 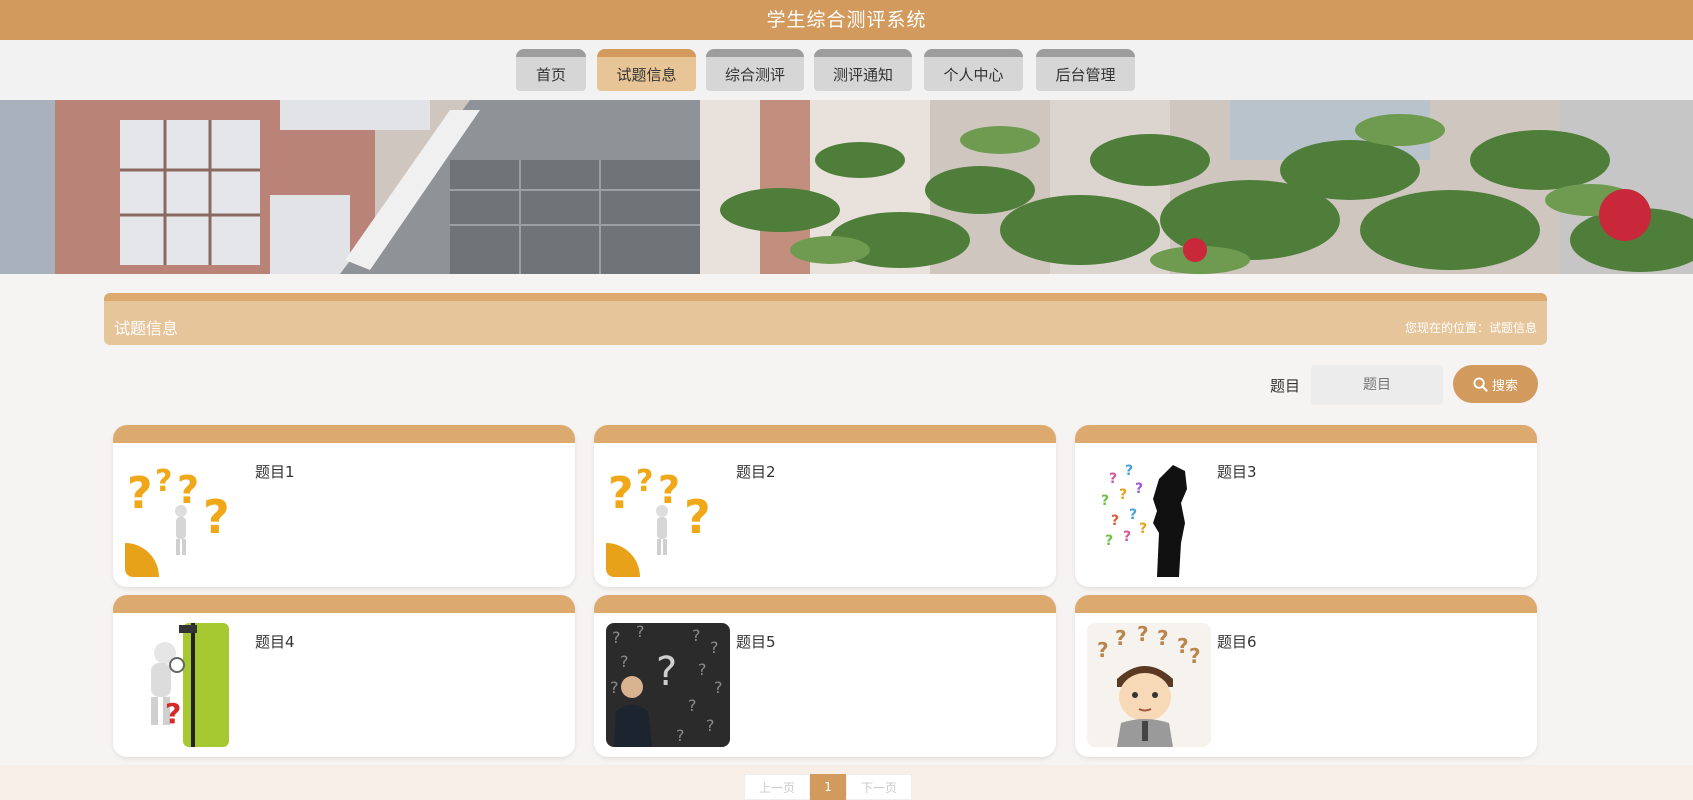 I want to click on question-thumbnail: ???? ??? ??? ? ?, so click(x=668, y=685).